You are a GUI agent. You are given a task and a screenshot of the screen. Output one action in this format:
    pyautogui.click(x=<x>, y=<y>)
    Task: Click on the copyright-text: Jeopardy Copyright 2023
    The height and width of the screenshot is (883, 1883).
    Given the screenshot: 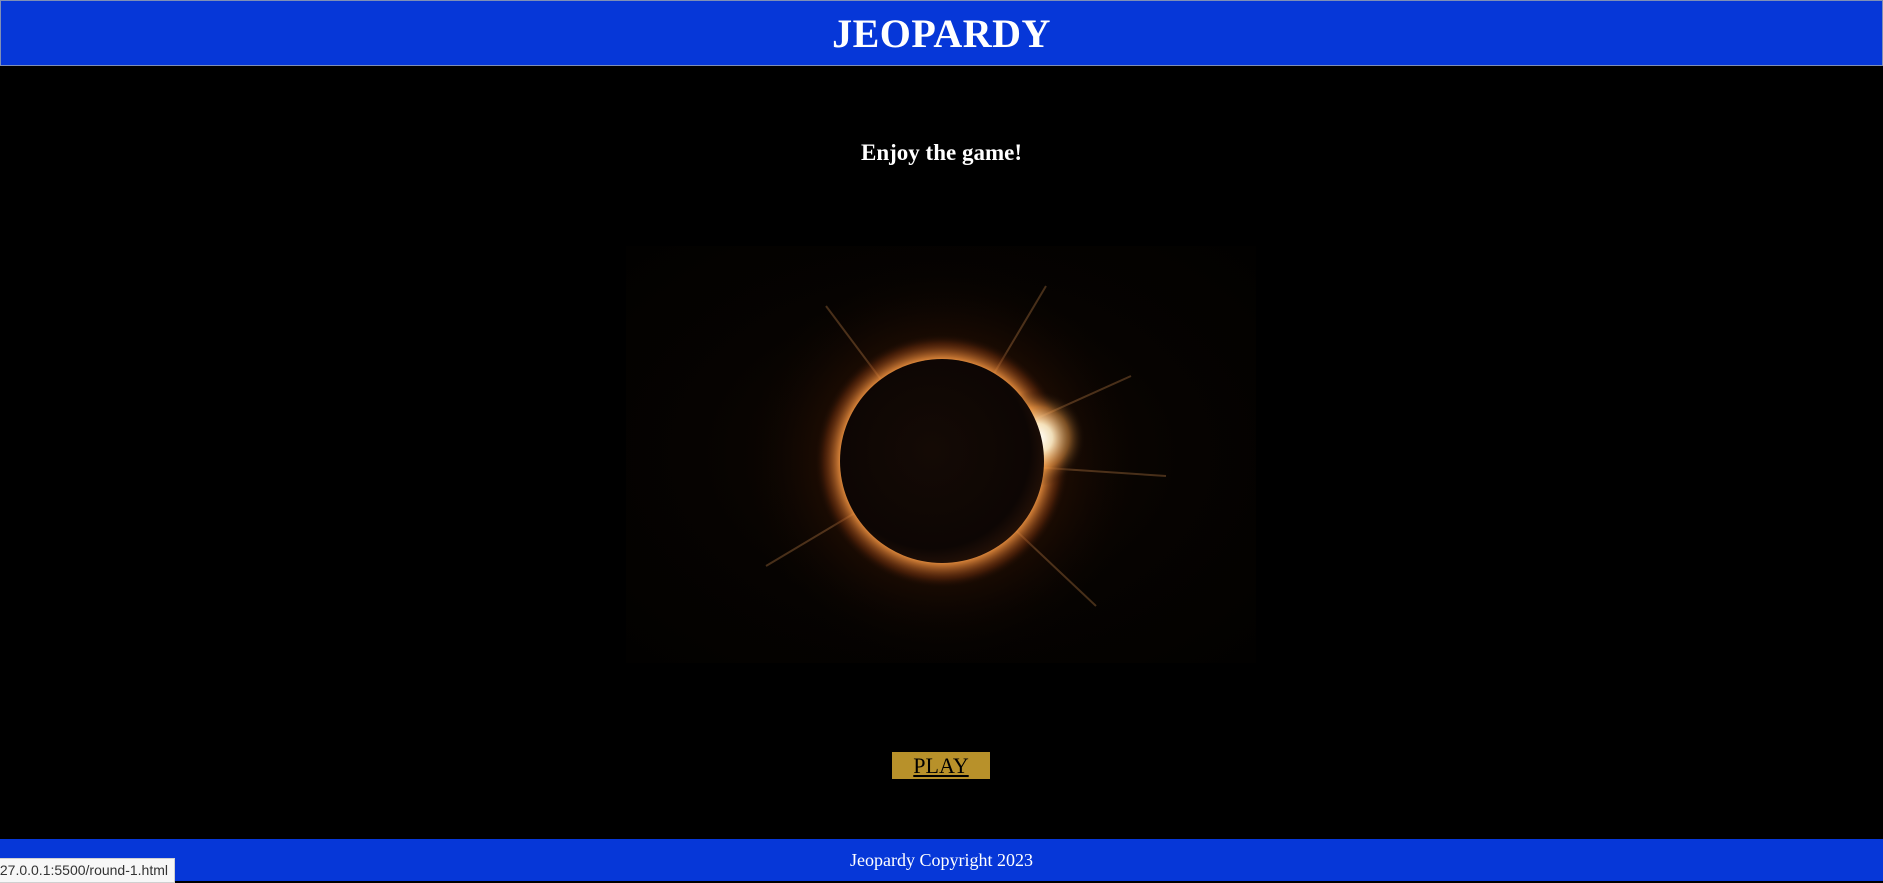 What is the action you would take?
    pyautogui.click(x=941, y=859)
    